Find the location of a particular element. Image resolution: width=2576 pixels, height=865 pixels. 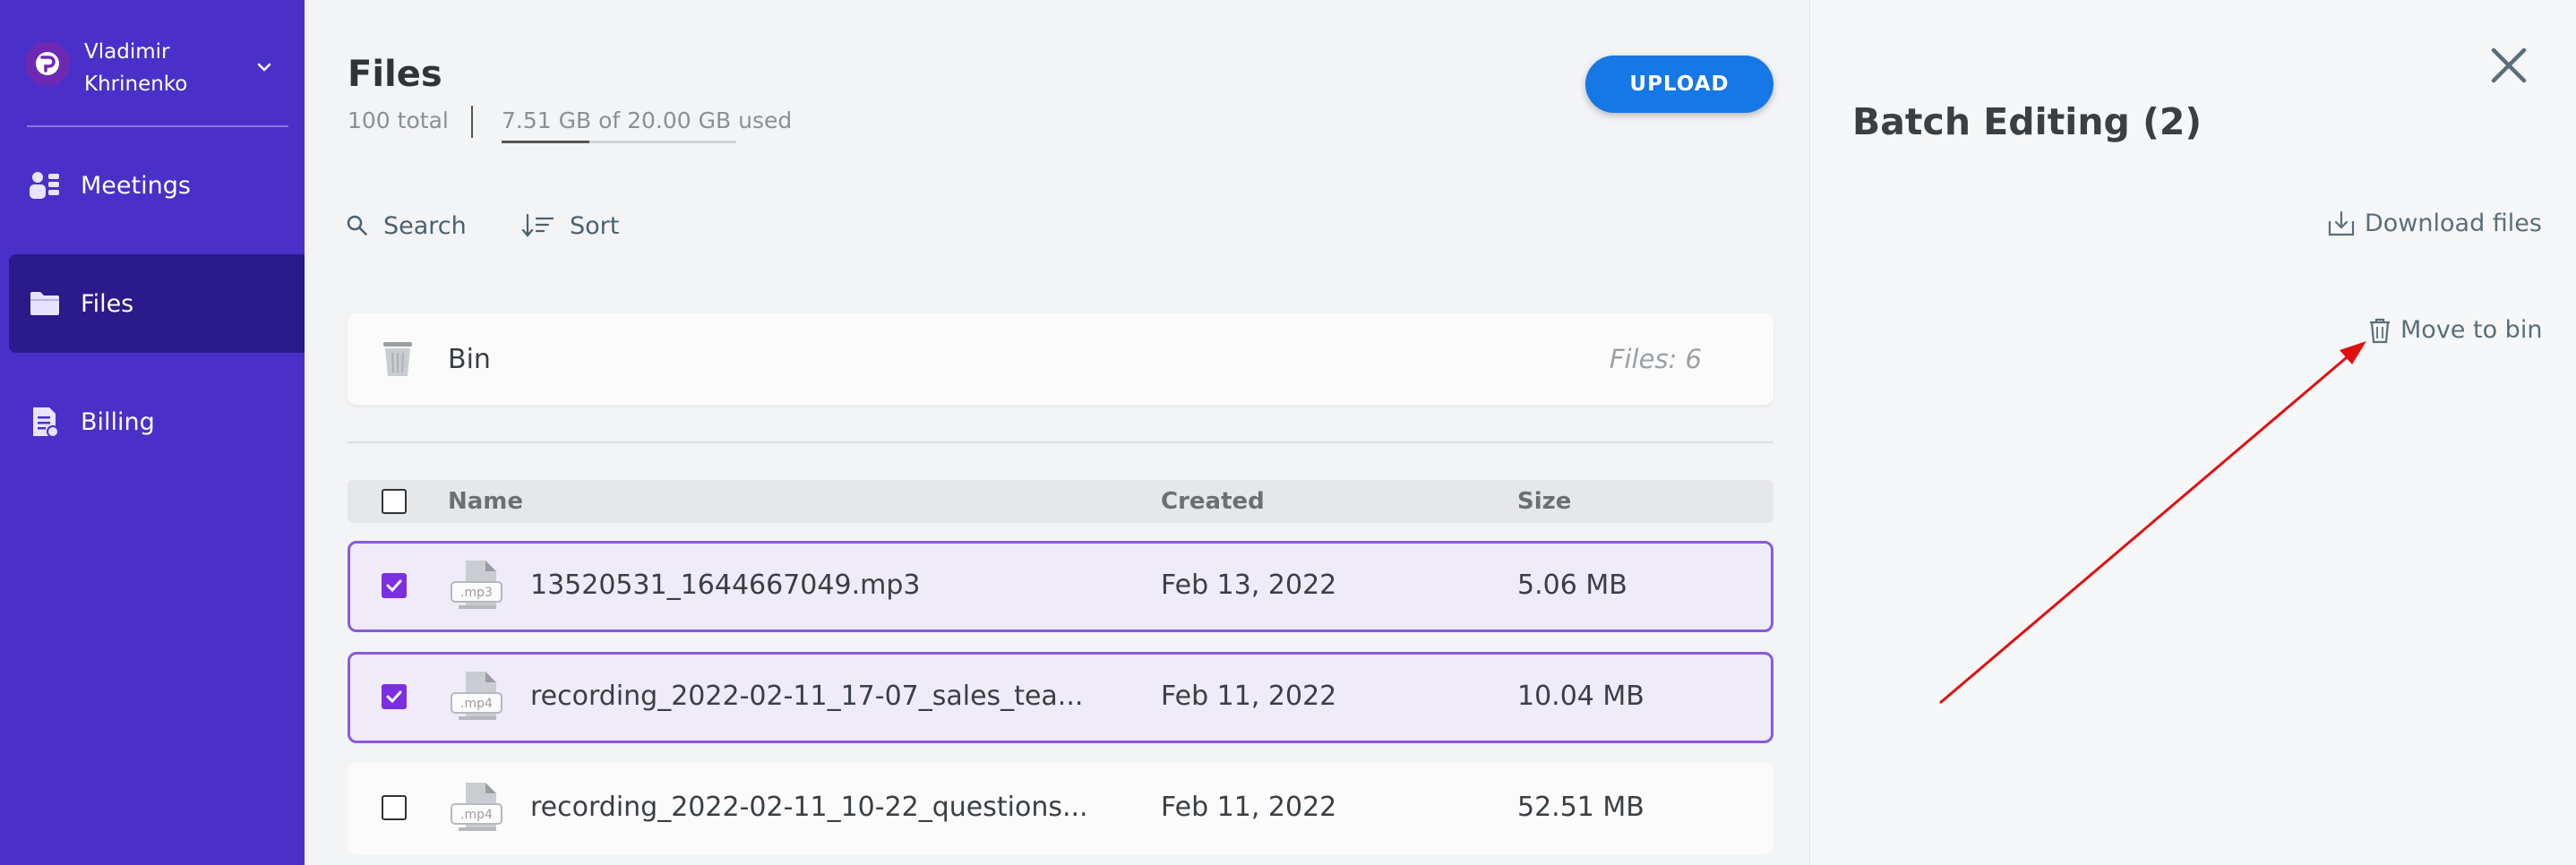

sort-button: Sort is located at coordinates (570, 226).